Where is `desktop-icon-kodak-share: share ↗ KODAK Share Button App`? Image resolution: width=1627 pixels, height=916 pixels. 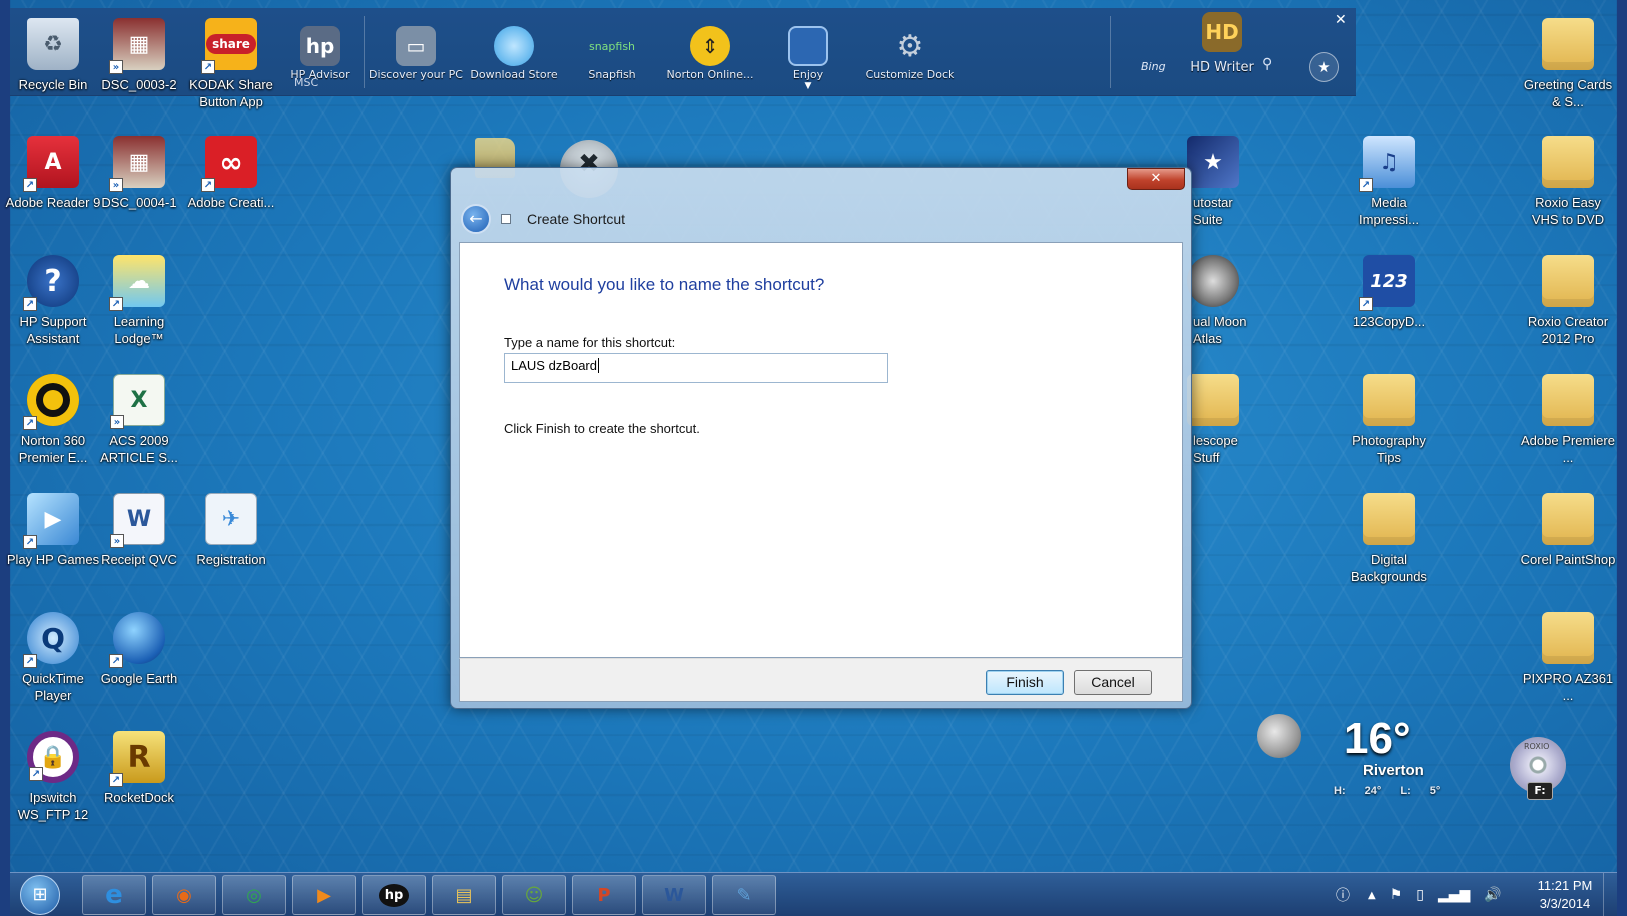 desktop-icon-kodak-share: share ↗ KODAK Share Button App is located at coordinates (231, 68).